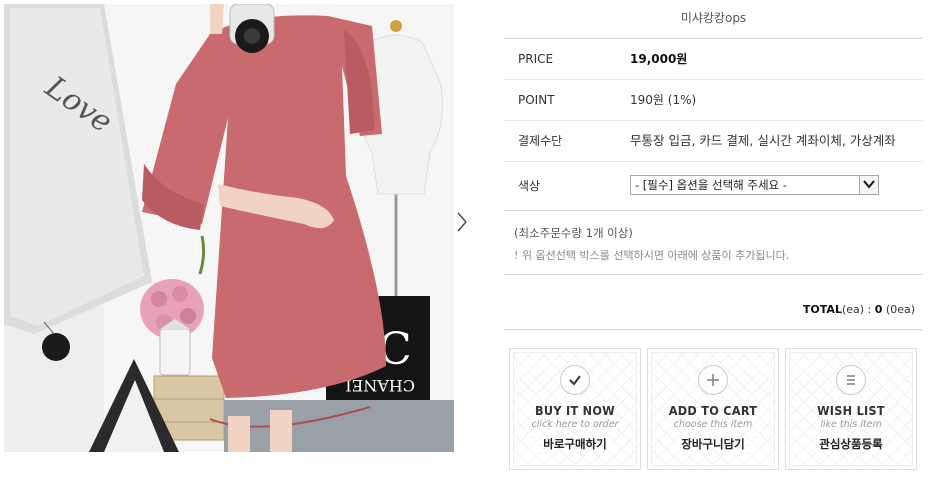 Image resolution: width=931 pixels, height=481 pixels. I want to click on add-to-cart-button: ADD TO CART choose this item 장바구니담기, so click(713, 409).